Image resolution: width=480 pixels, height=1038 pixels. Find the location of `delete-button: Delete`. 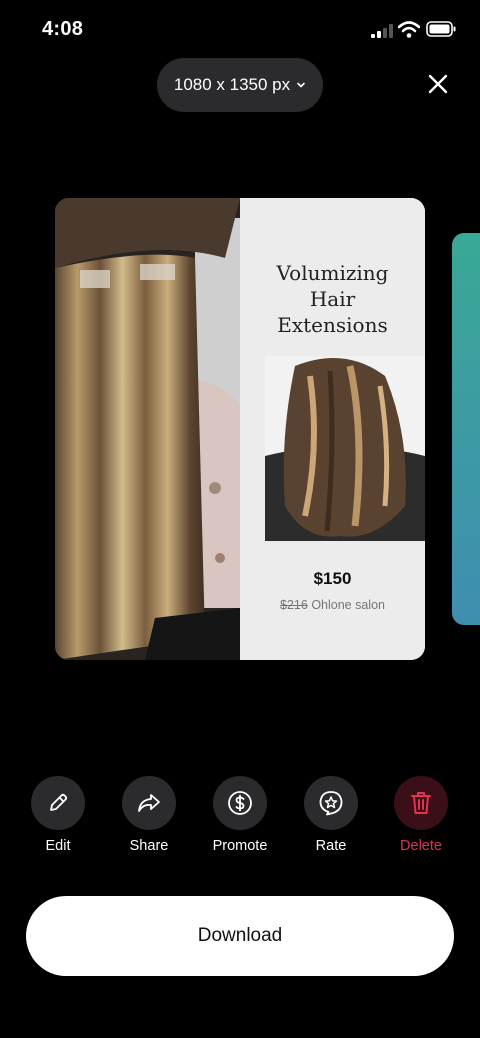

delete-button: Delete is located at coordinates (421, 815).